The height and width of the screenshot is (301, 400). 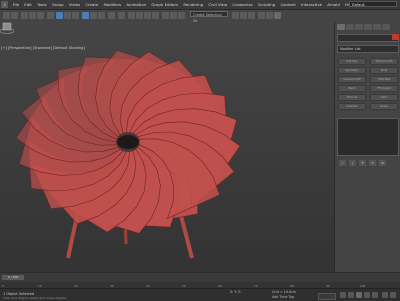 I want to click on menu-arnold: Arnold, so click(x=334, y=4).